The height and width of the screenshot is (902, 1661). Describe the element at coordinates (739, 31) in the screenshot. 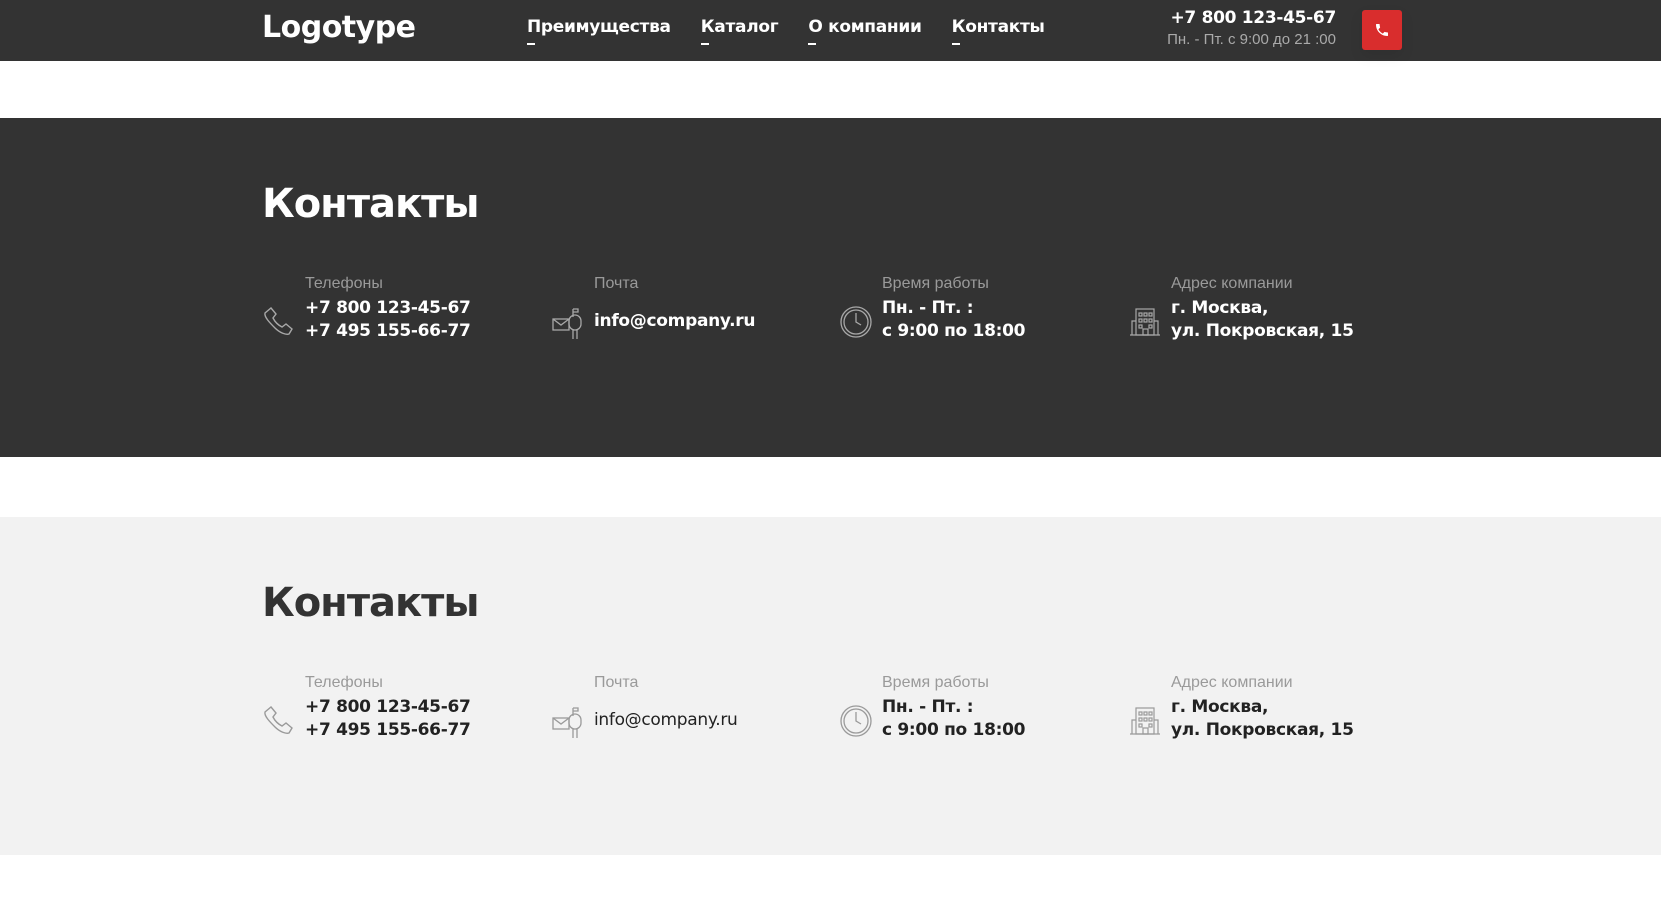

I see `nav-item-catalog: Каталог` at that location.